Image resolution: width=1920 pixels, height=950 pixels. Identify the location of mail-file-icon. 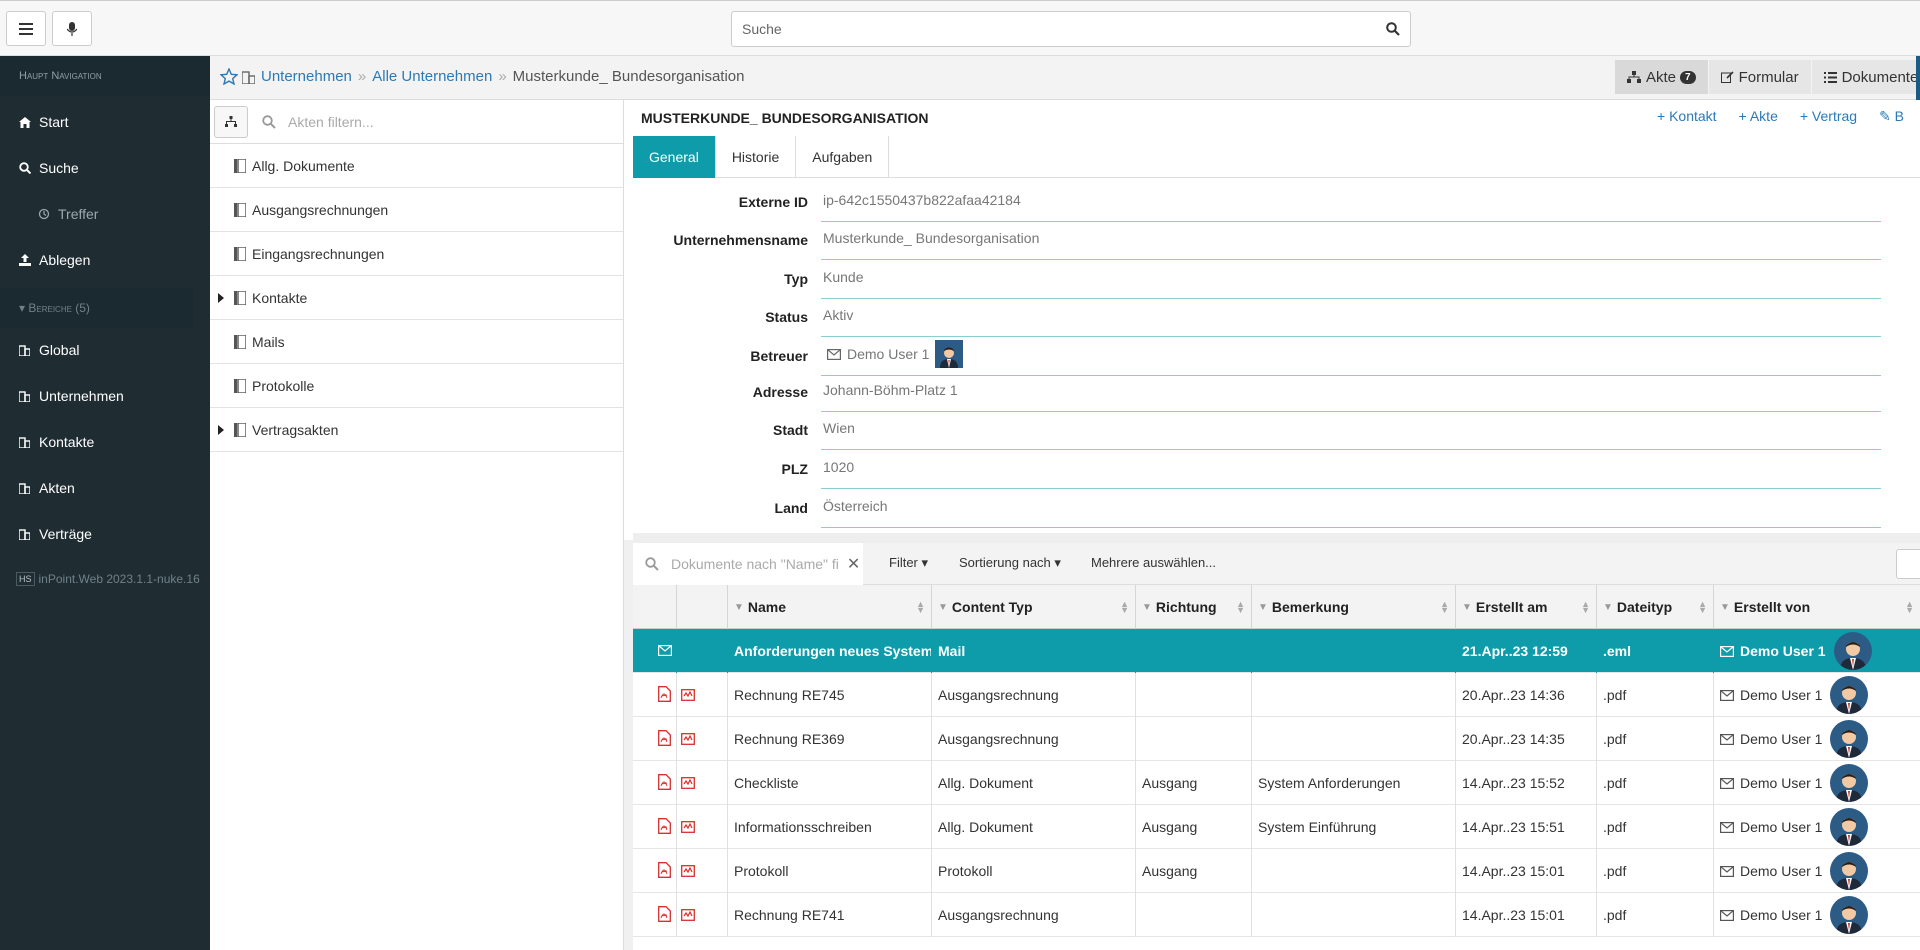
(665, 651).